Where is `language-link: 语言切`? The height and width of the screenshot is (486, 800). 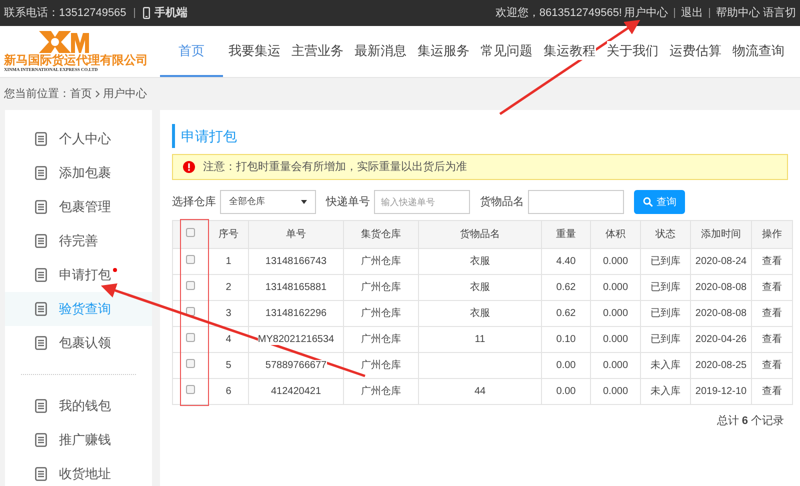 language-link: 语言切 is located at coordinates (779, 13).